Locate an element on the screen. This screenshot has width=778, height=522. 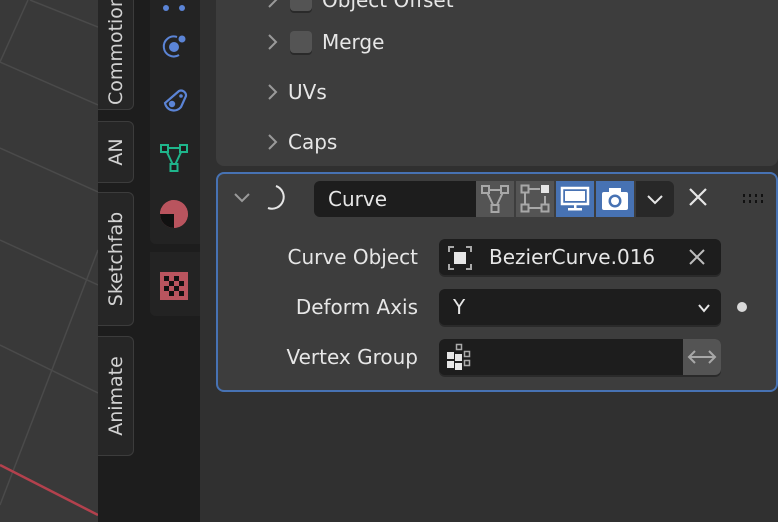
physics-icon is located at coordinates (174, 46).